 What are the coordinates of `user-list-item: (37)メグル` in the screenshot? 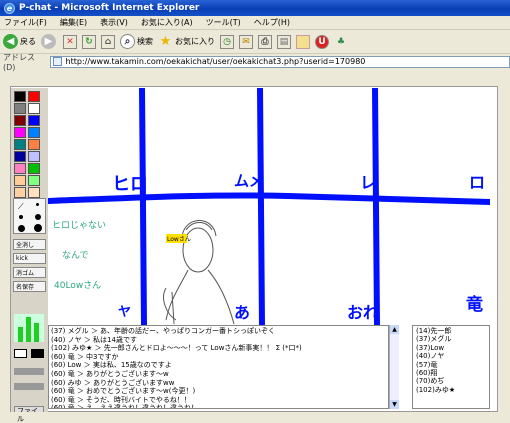 It's located at (451, 339).